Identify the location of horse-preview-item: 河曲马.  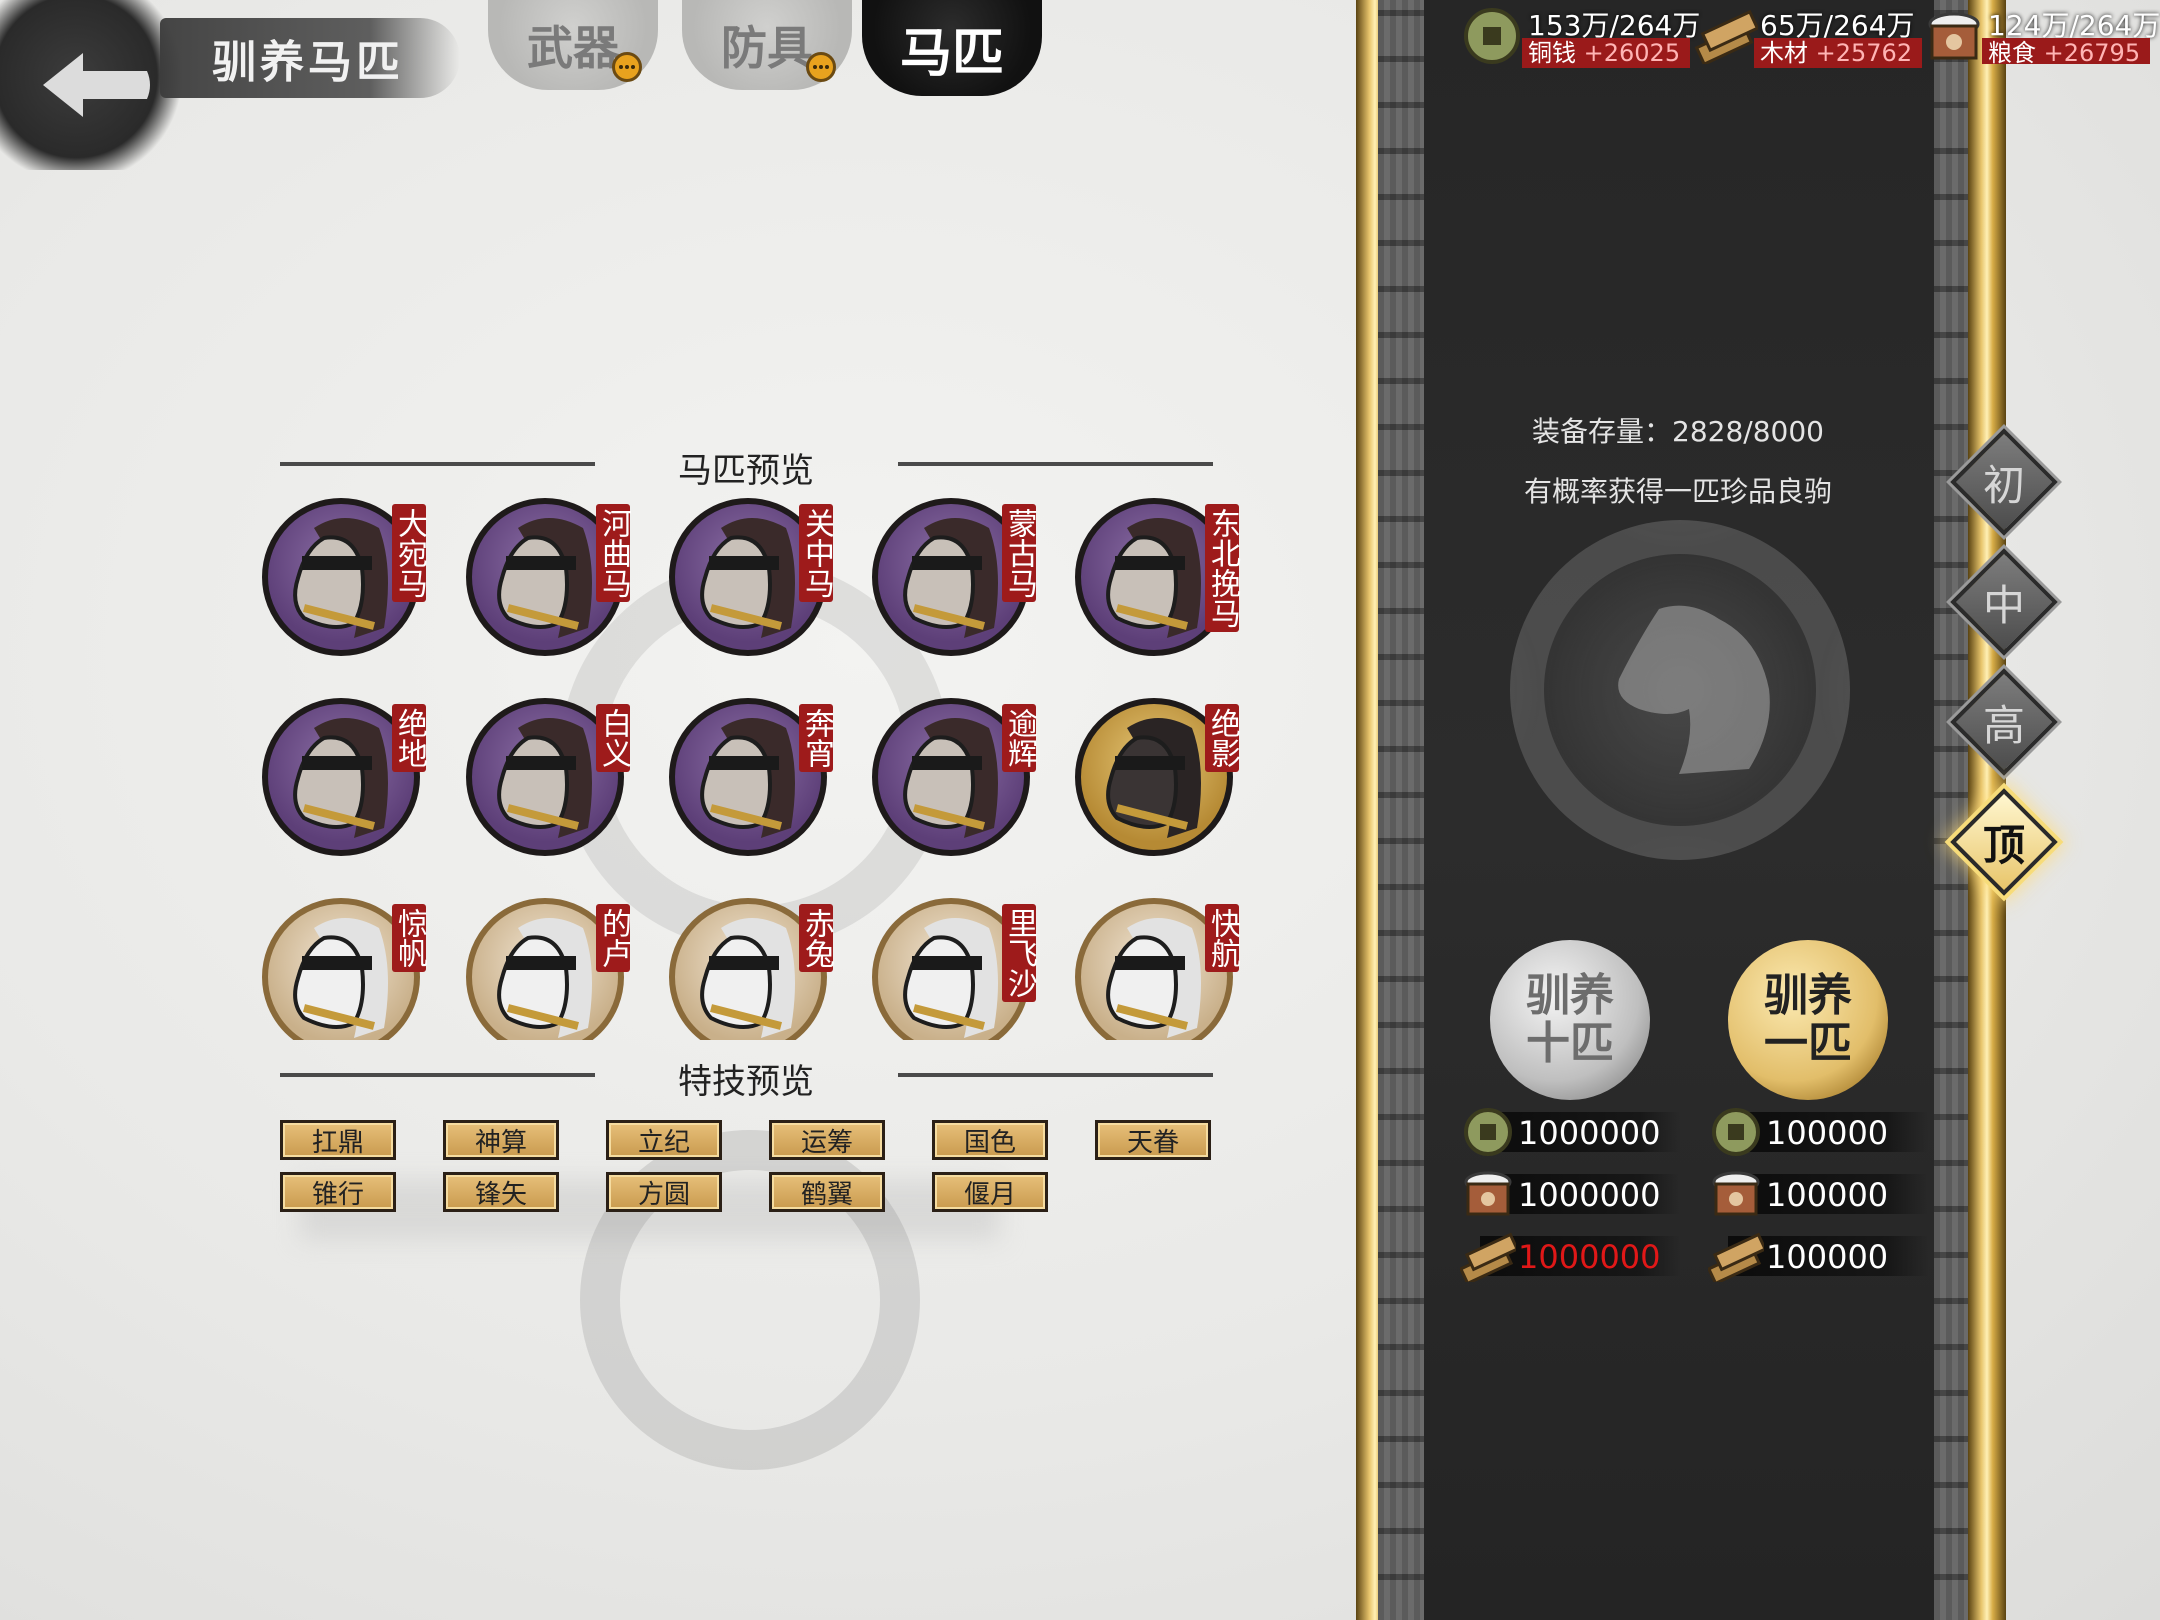
(551, 575).